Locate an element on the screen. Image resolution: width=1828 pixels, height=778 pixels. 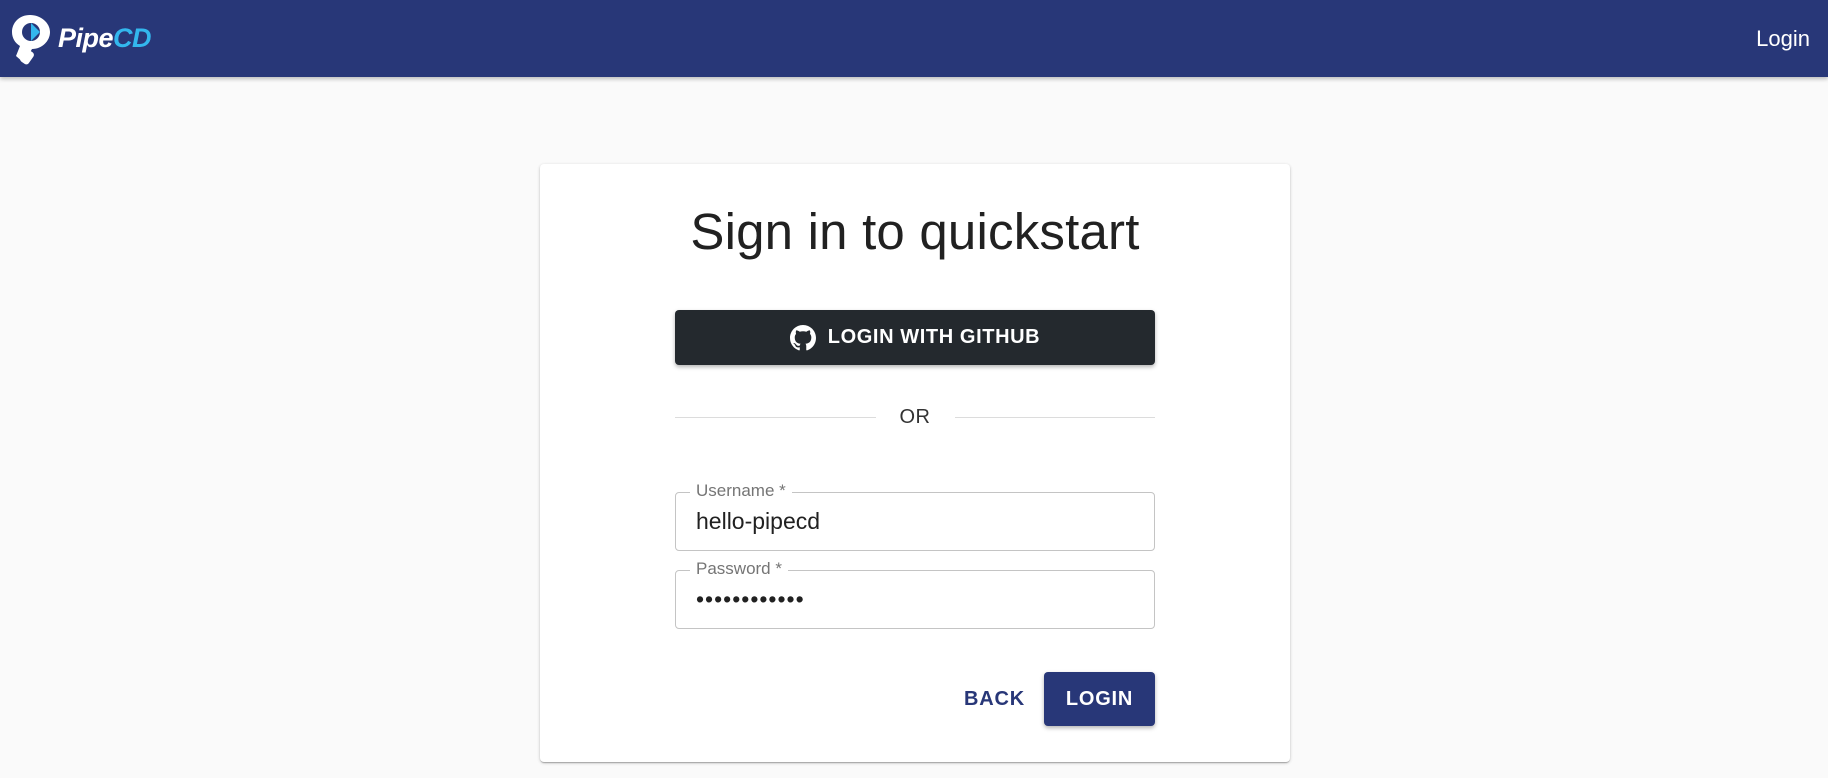
brand-name-cd: CD is located at coordinates (132, 38).